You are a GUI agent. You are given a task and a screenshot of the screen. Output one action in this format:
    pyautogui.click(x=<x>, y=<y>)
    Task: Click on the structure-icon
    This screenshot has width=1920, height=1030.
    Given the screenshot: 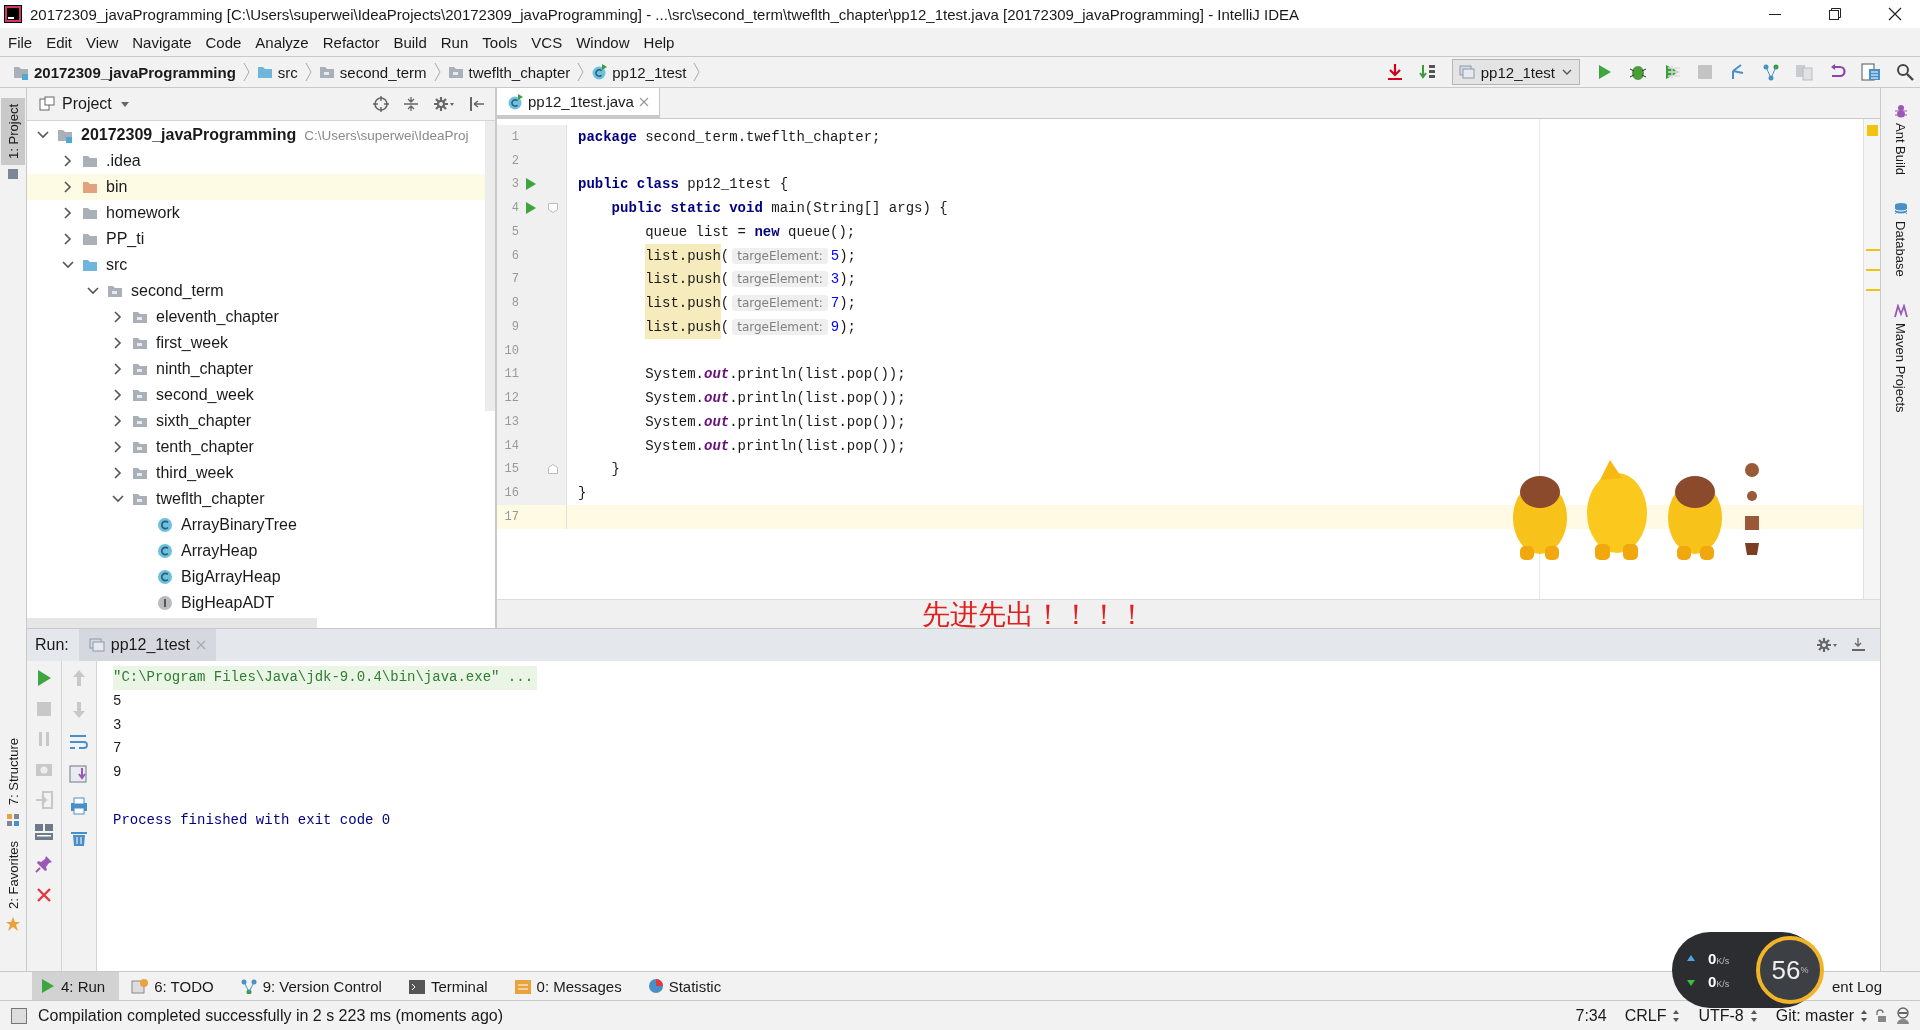 What is the action you would take?
    pyautogui.click(x=13, y=820)
    